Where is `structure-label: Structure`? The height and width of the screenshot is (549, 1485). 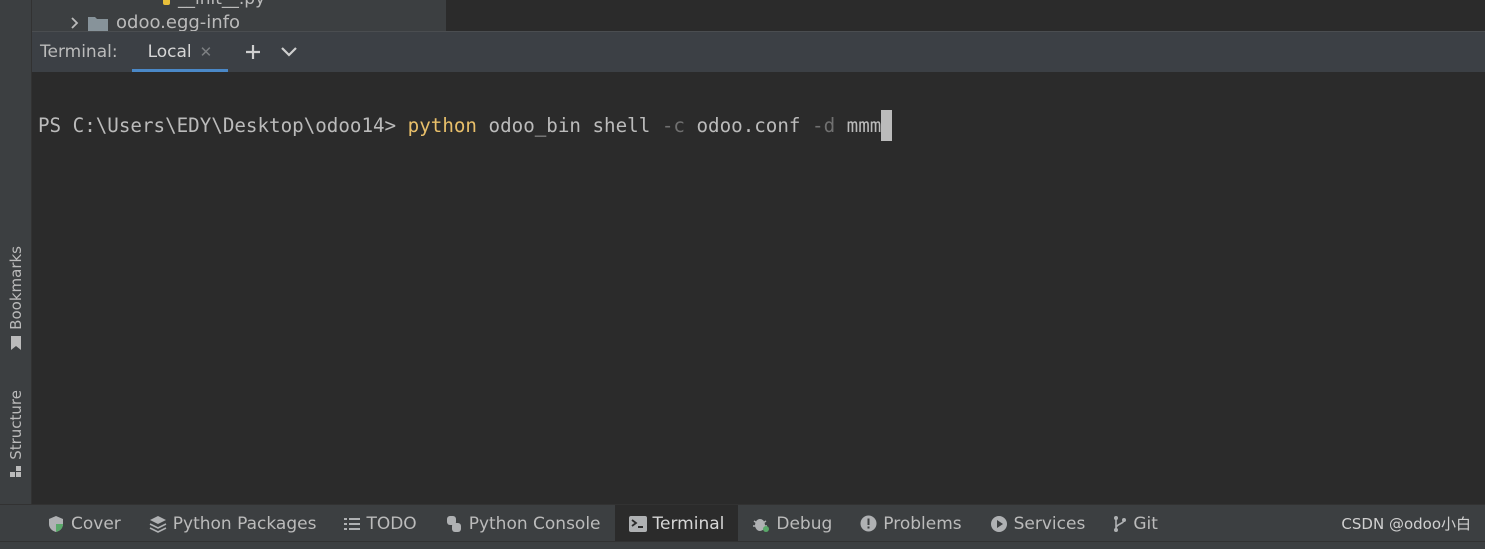 structure-label: Structure is located at coordinates (16, 425).